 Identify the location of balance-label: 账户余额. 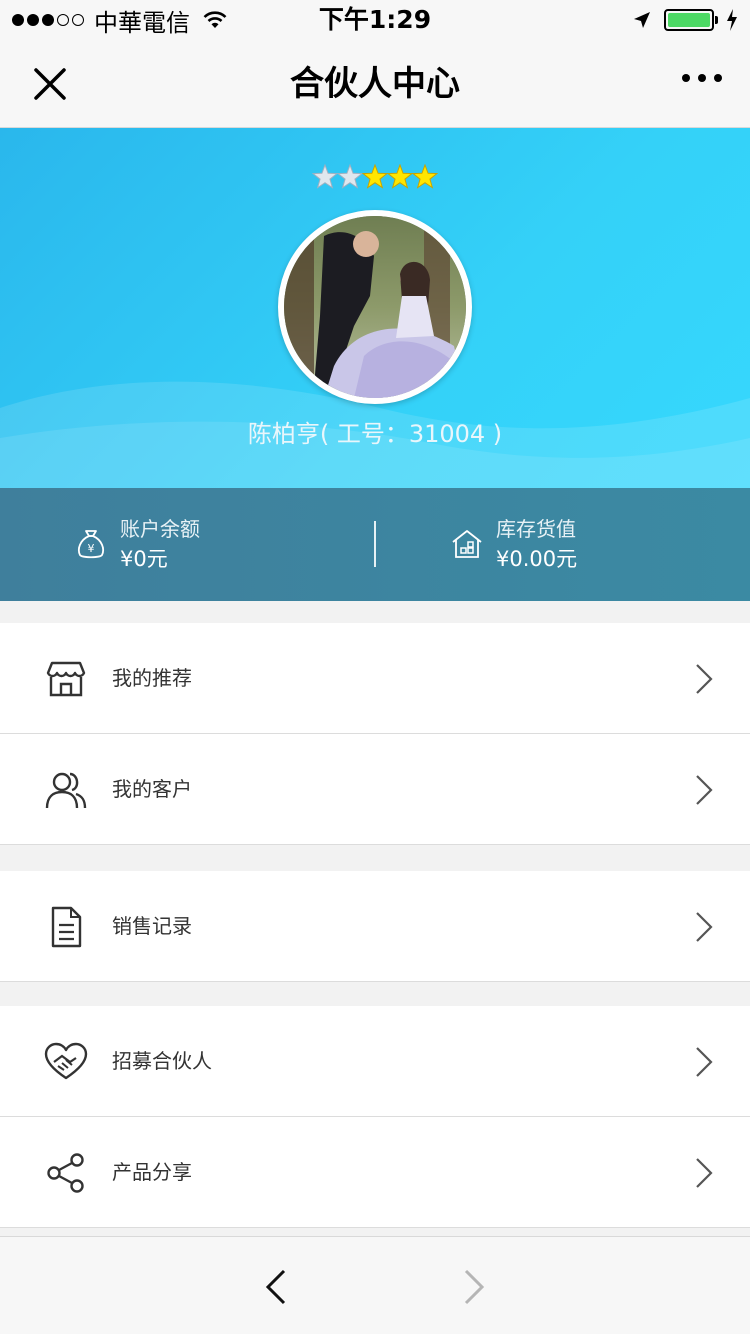
(160, 529).